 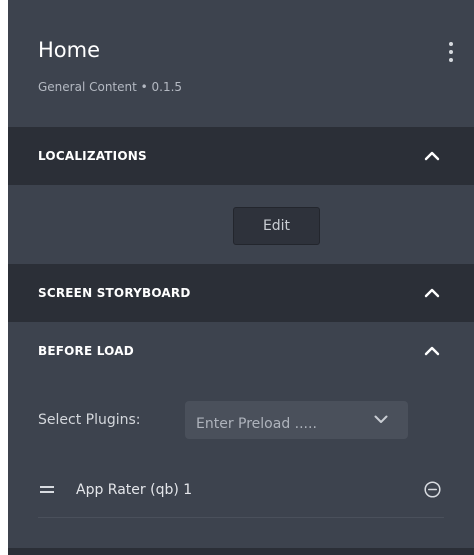 I want to click on section-header-screen-storyboard: SCREEN STORYBOARD, so click(x=241, y=293).